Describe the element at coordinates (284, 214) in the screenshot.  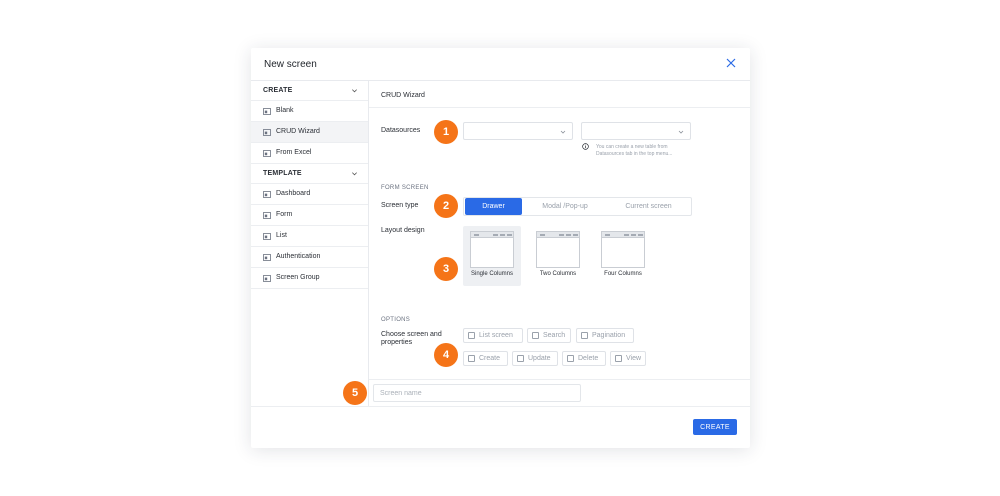
I see `sidebar-item-label: Form` at that location.